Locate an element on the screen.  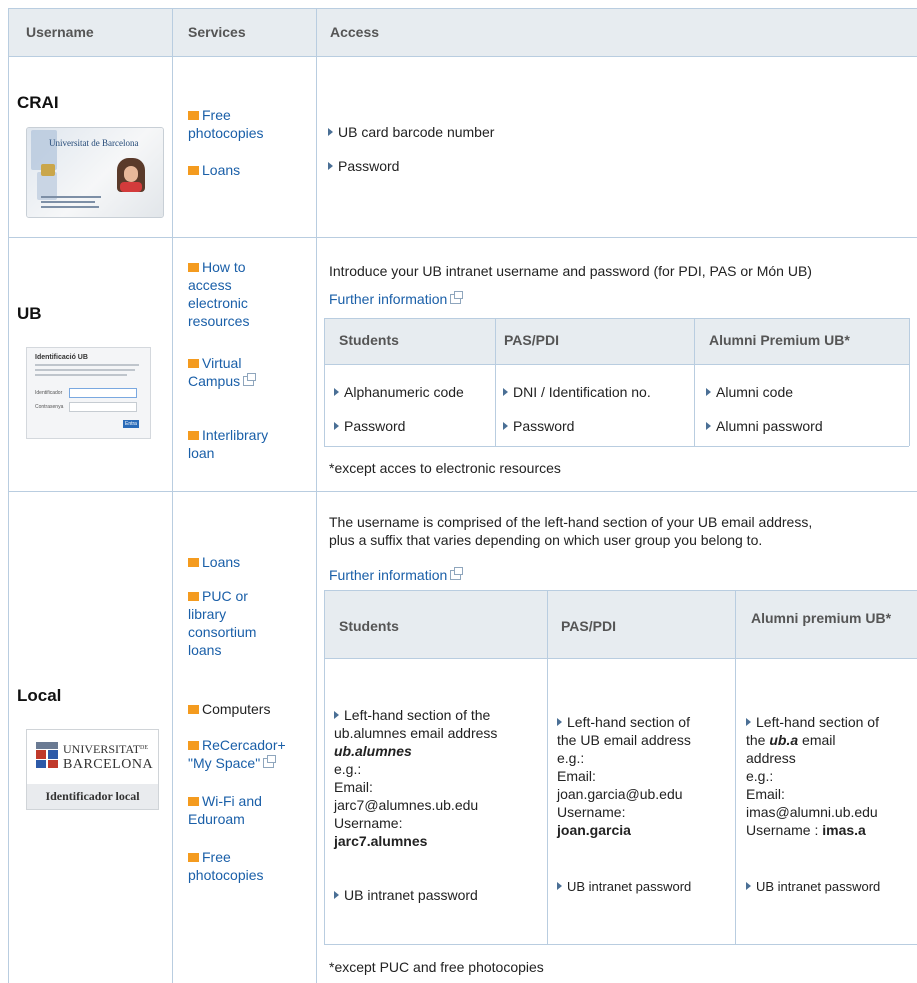
local-note: *except PUC and free photocopies is located at coordinates (436, 967).